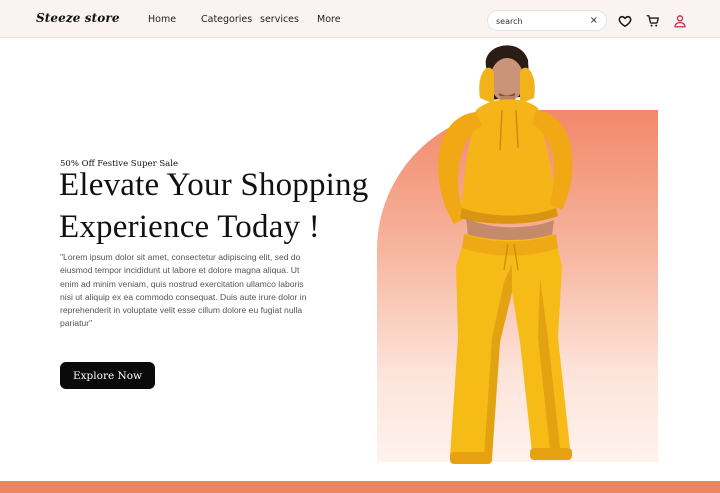  Describe the element at coordinates (279, 19) in the screenshot. I see `nav-link-services: services` at that location.